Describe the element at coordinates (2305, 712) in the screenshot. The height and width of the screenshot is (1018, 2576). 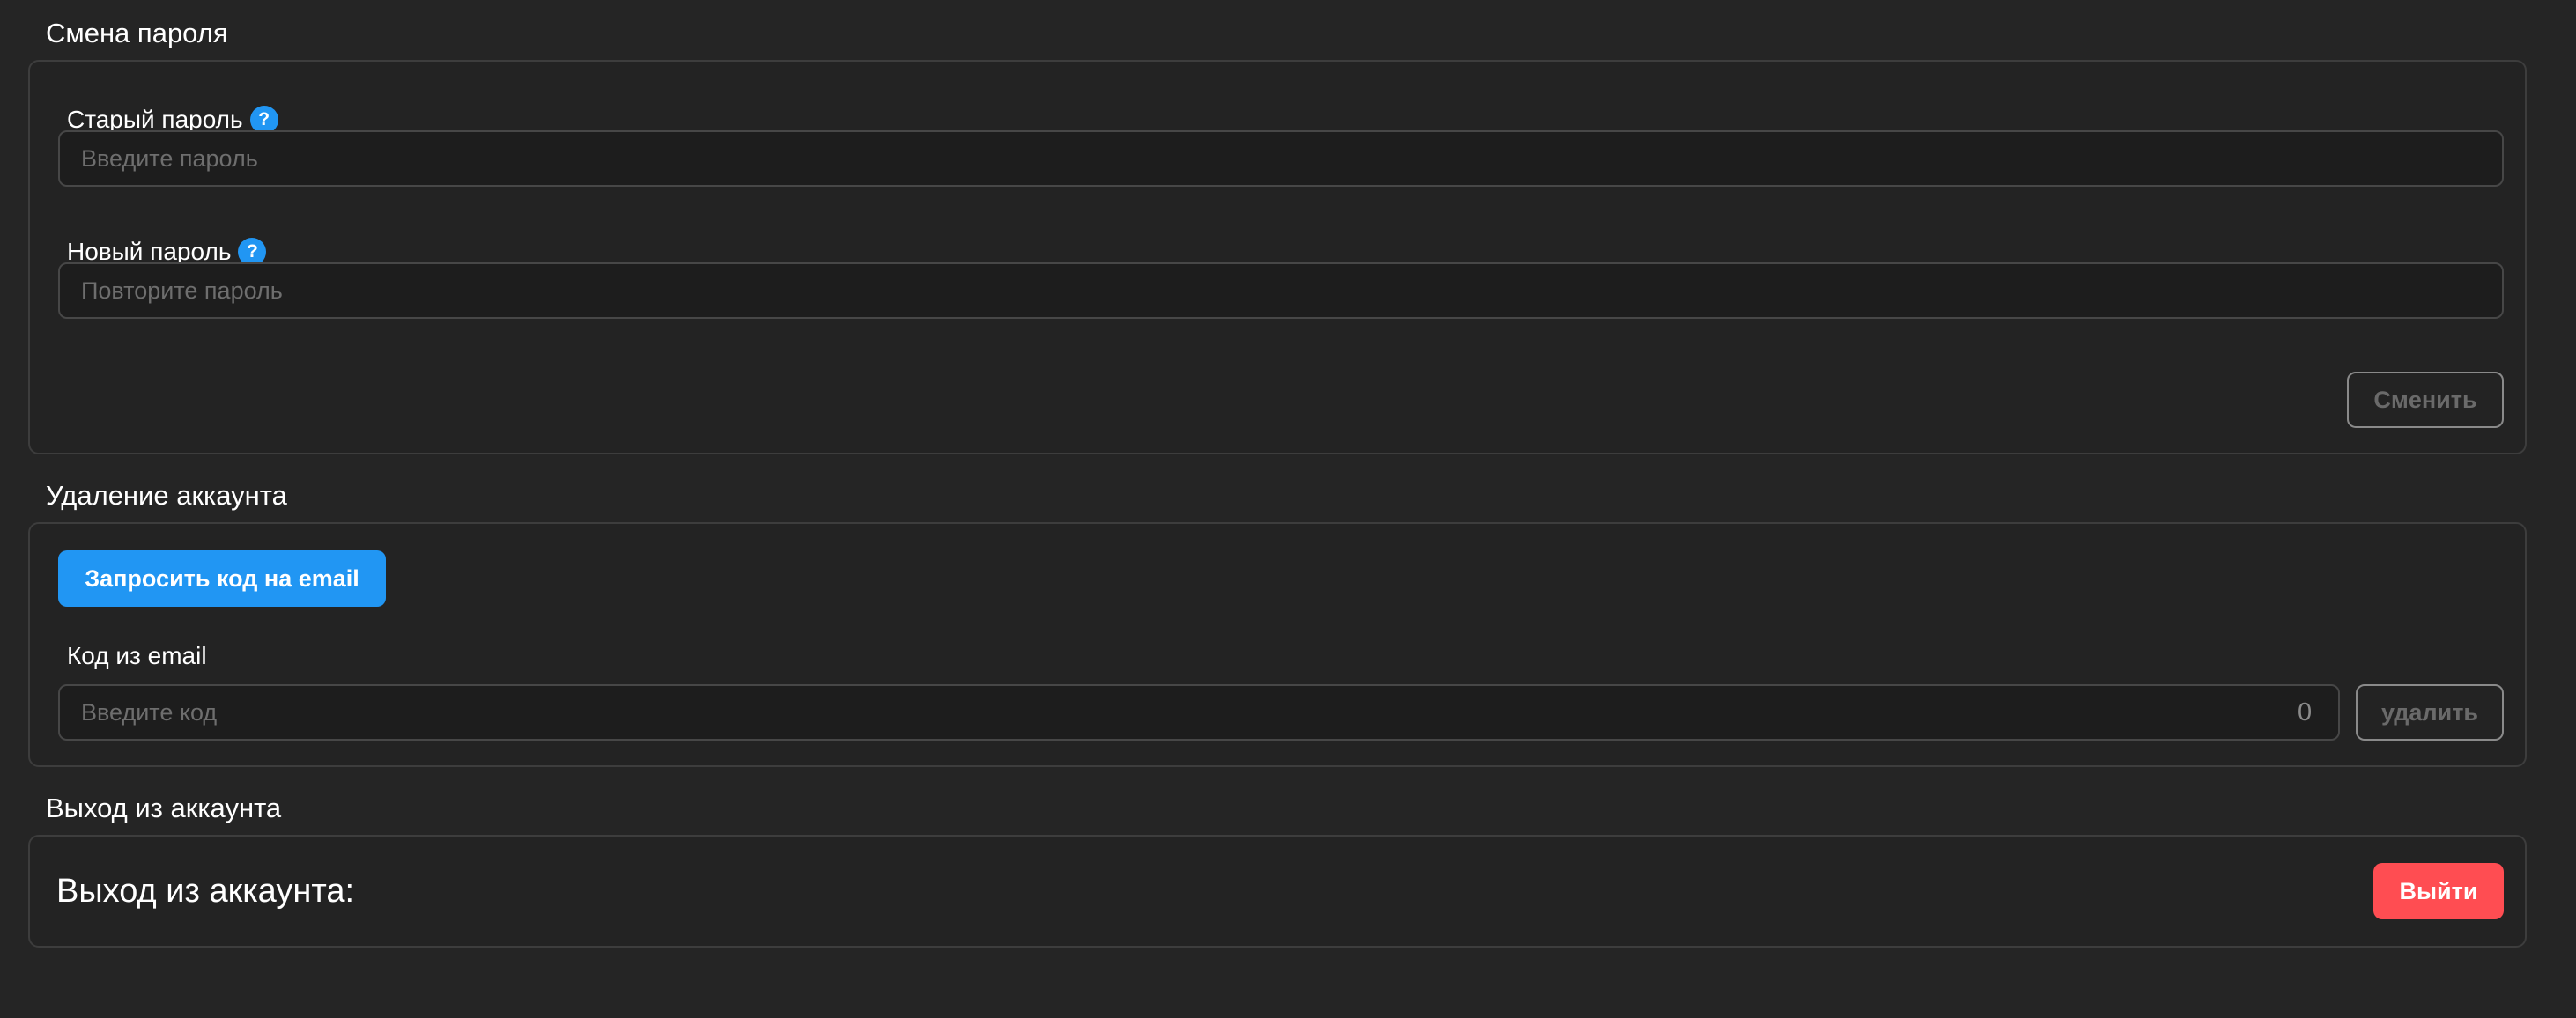
I see `code-char-counter: 0` at that location.